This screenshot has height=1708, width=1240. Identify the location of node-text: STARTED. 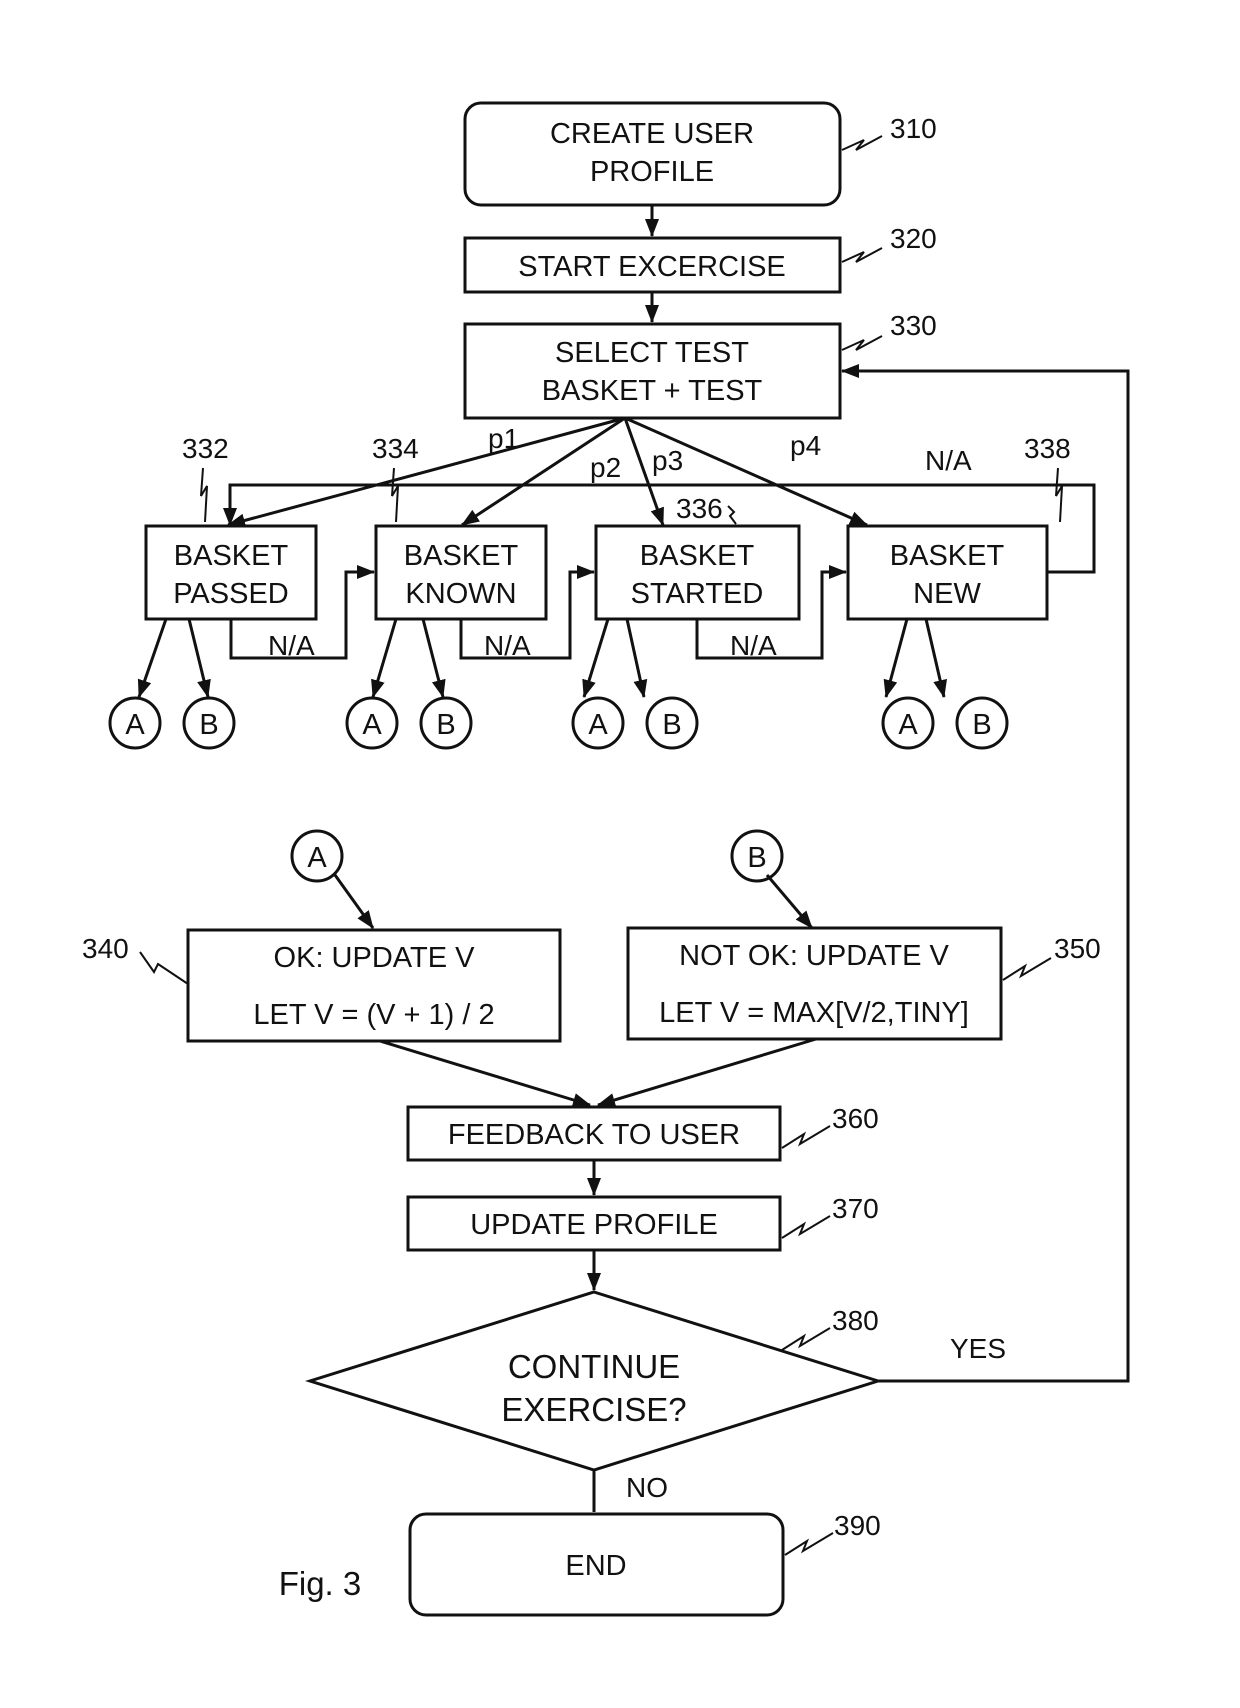
(697, 594).